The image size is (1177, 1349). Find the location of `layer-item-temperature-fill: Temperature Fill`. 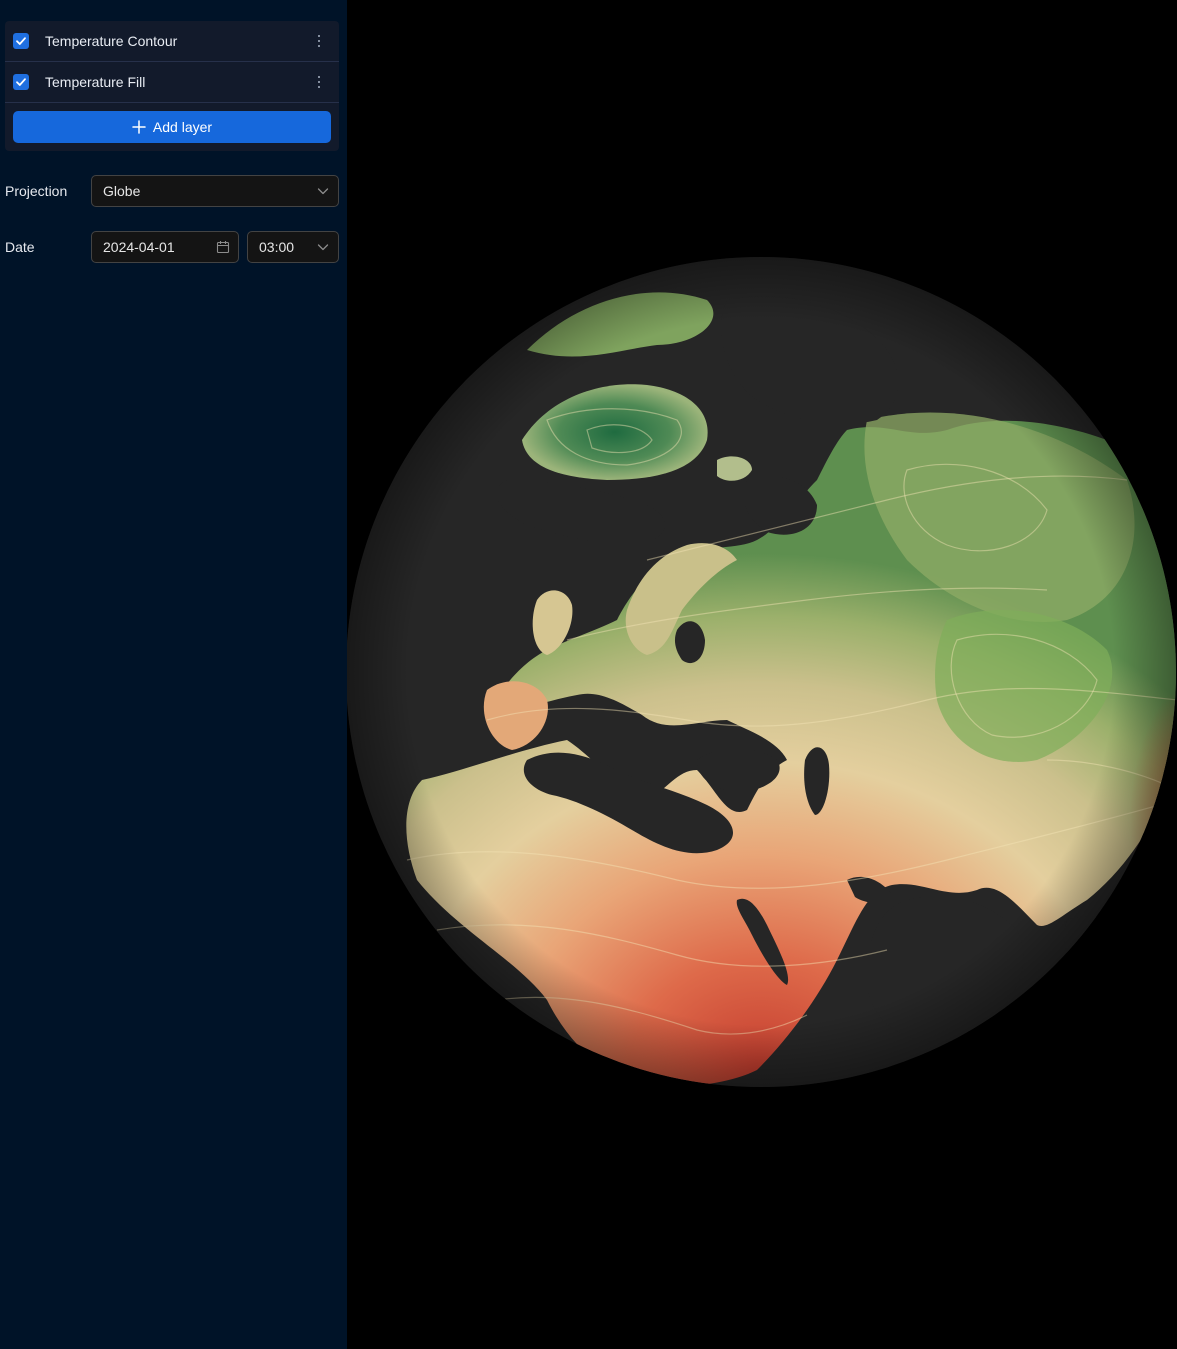

layer-item-temperature-fill: Temperature Fill is located at coordinates (172, 82).